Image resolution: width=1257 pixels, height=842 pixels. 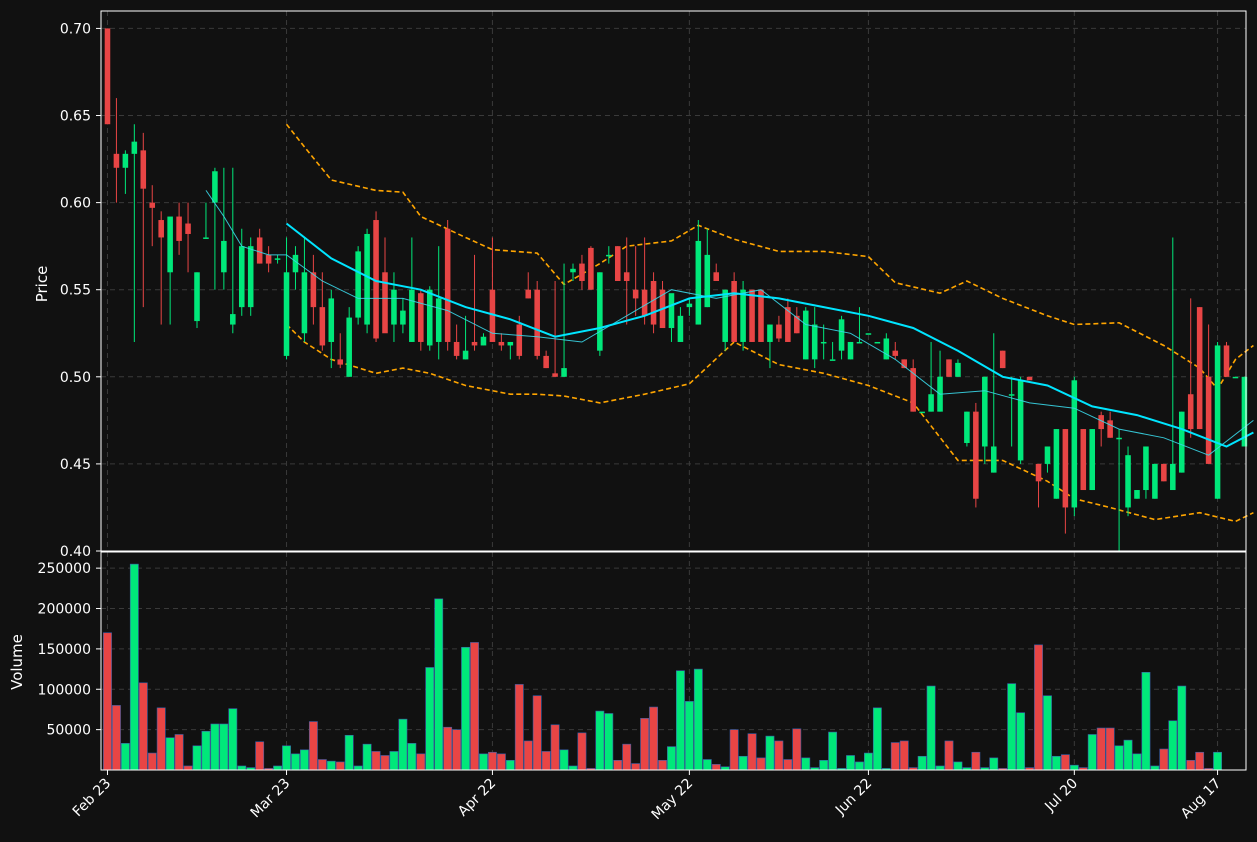 I want to click on price-tick-label: 0.65, so click(x=75, y=117).